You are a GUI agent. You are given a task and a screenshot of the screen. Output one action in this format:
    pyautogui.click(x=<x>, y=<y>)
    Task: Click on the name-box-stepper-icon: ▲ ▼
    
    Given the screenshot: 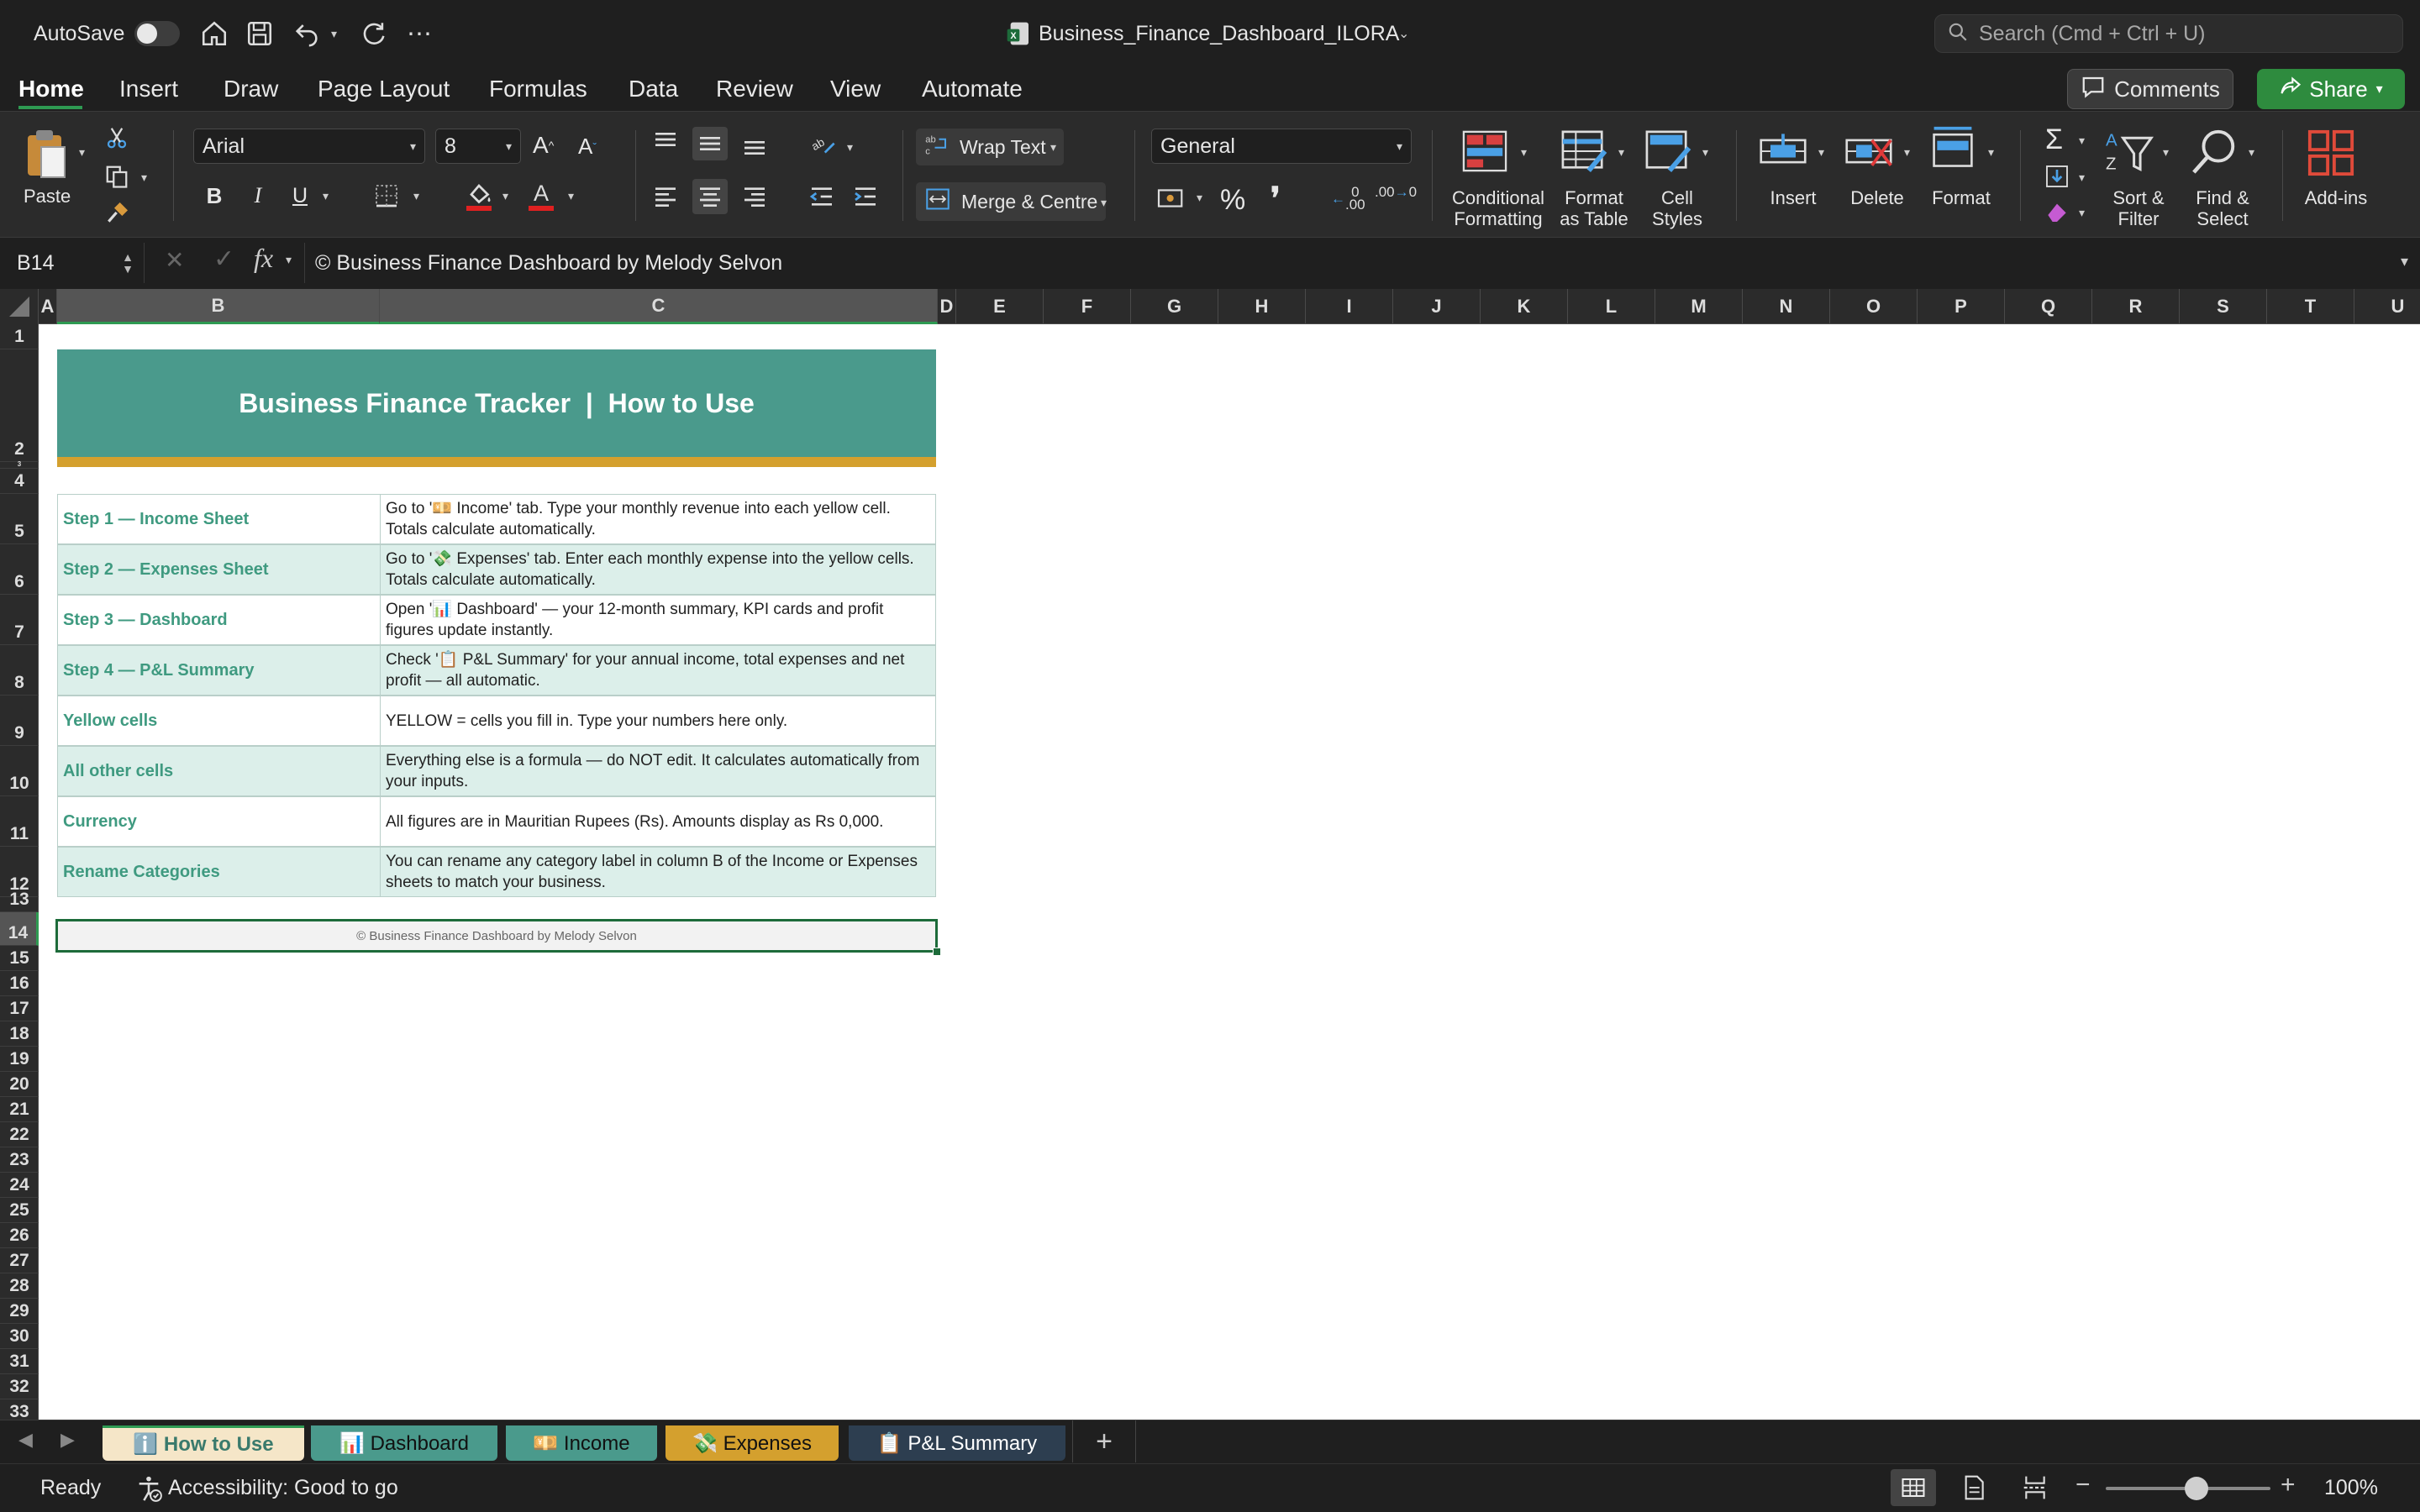 What is the action you would take?
    pyautogui.click(x=128, y=263)
    